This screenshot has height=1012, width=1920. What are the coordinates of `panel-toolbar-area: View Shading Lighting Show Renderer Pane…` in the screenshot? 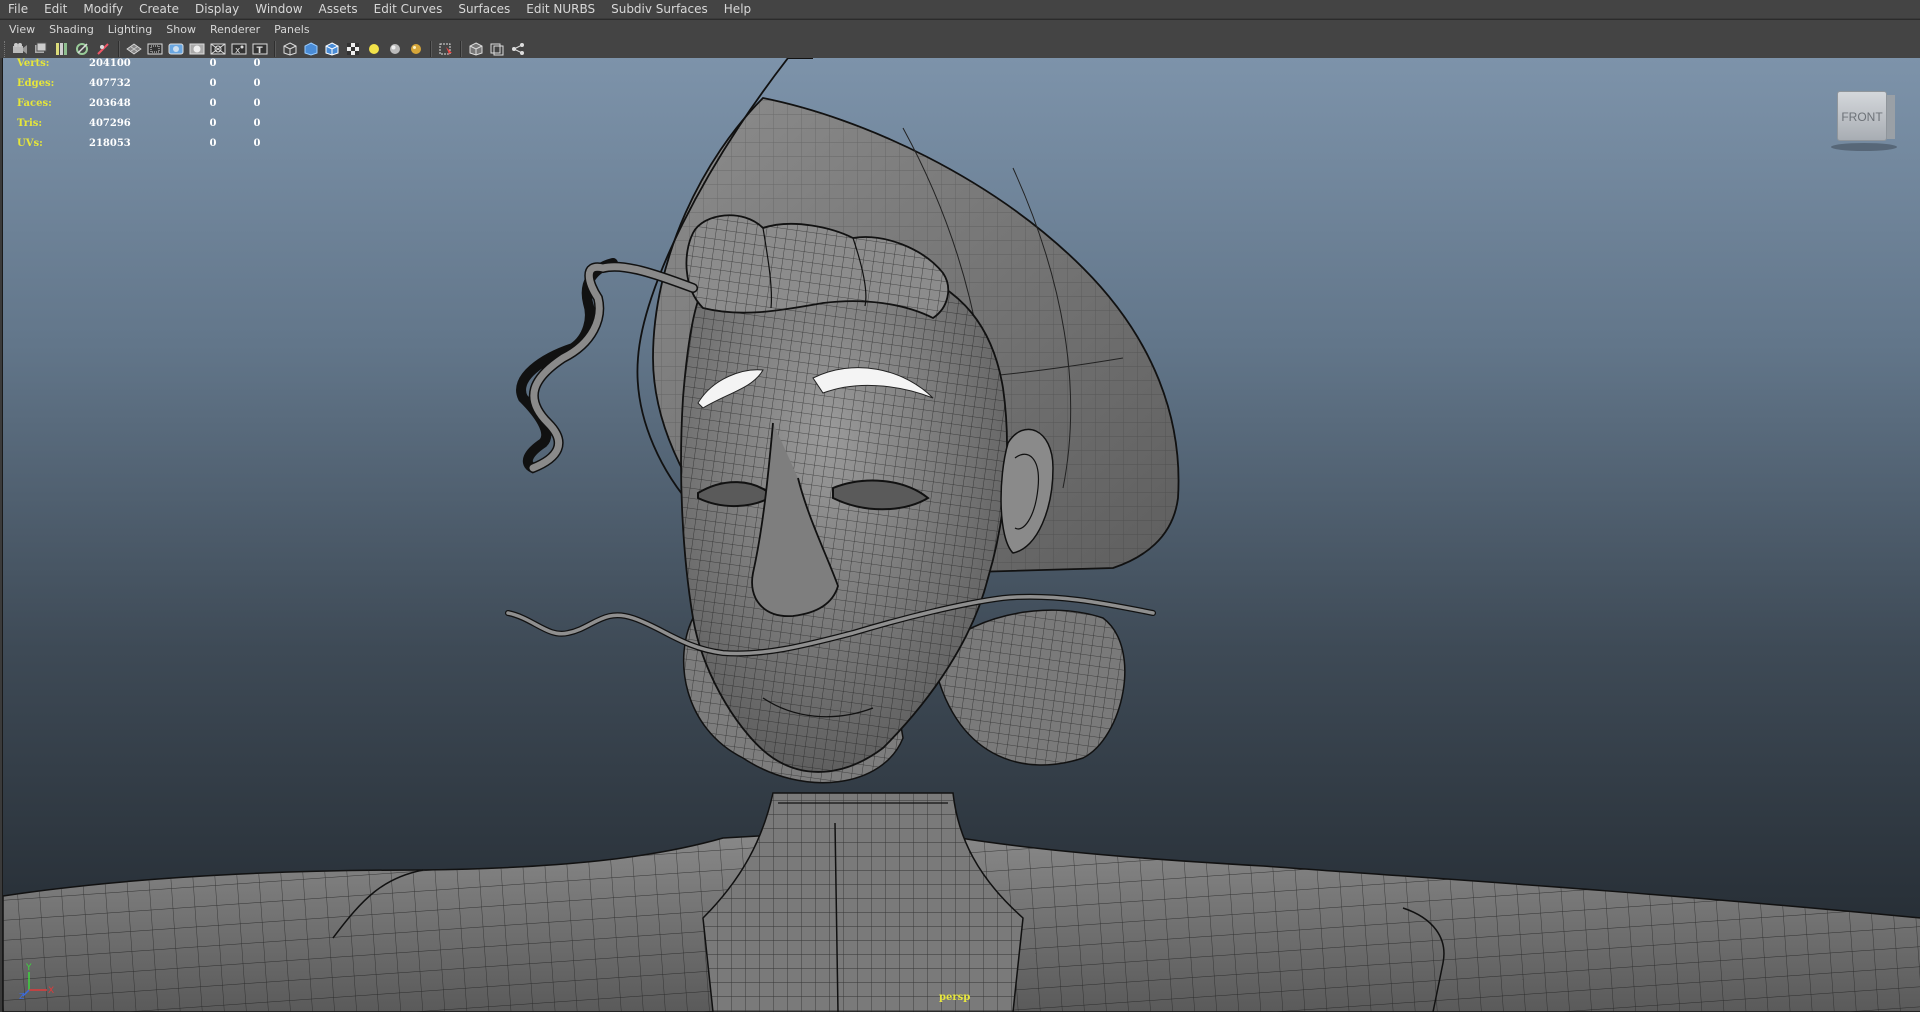 It's located at (960, 38).